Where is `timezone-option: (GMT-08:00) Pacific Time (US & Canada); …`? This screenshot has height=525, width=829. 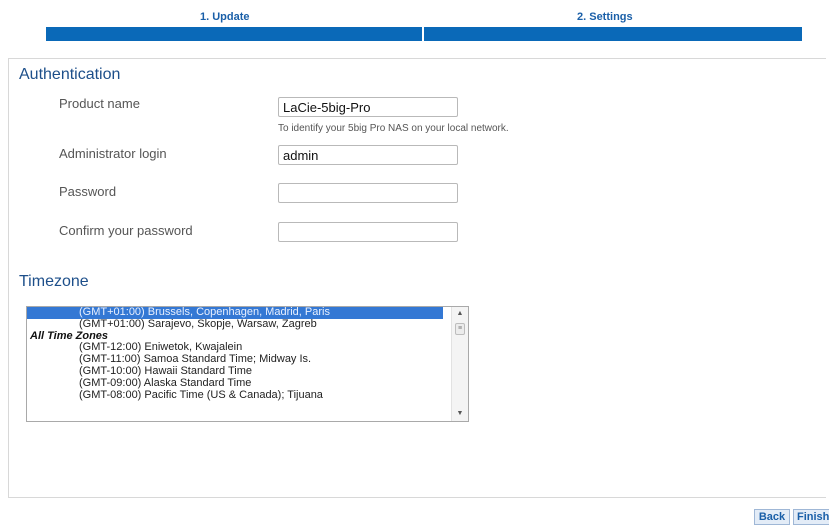
timezone-option: (GMT-08:00) Pacific Time (US & Canada); … is located at coordinates (235, 395).